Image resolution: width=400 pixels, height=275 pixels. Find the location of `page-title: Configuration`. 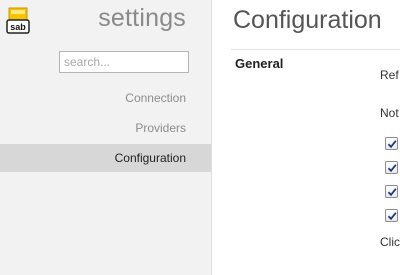

page-title: Configuration is located at coordinates (307, 20).